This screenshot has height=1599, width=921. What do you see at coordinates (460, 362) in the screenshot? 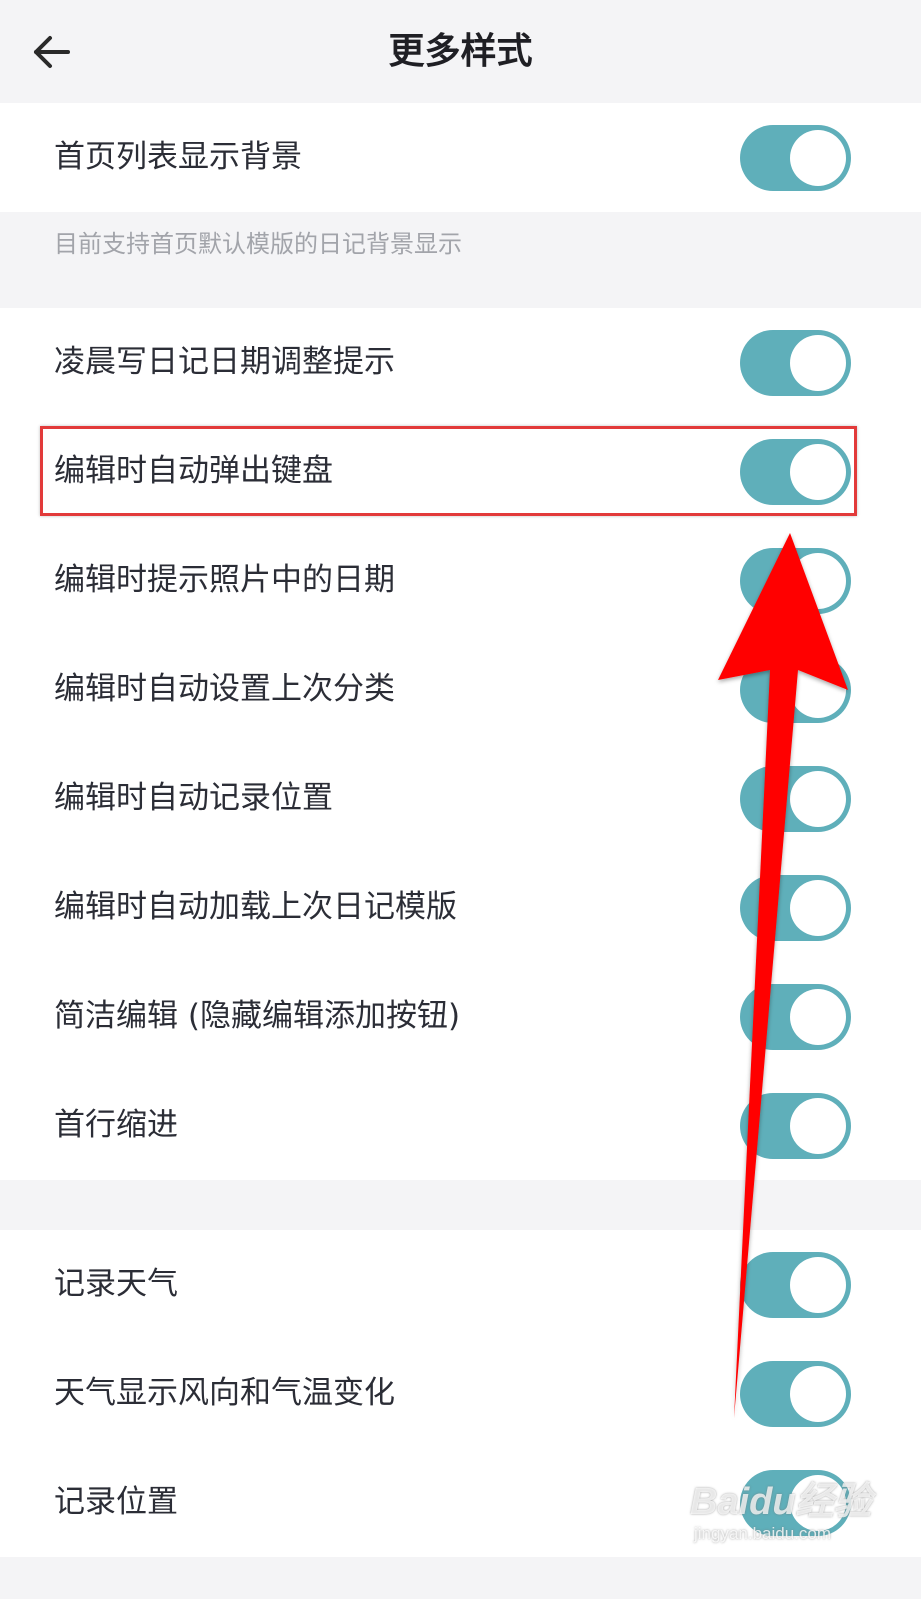
I see `setting-row-date-adjust: 凌晨写日记日期调整提示` at bounding box center [460, 362].